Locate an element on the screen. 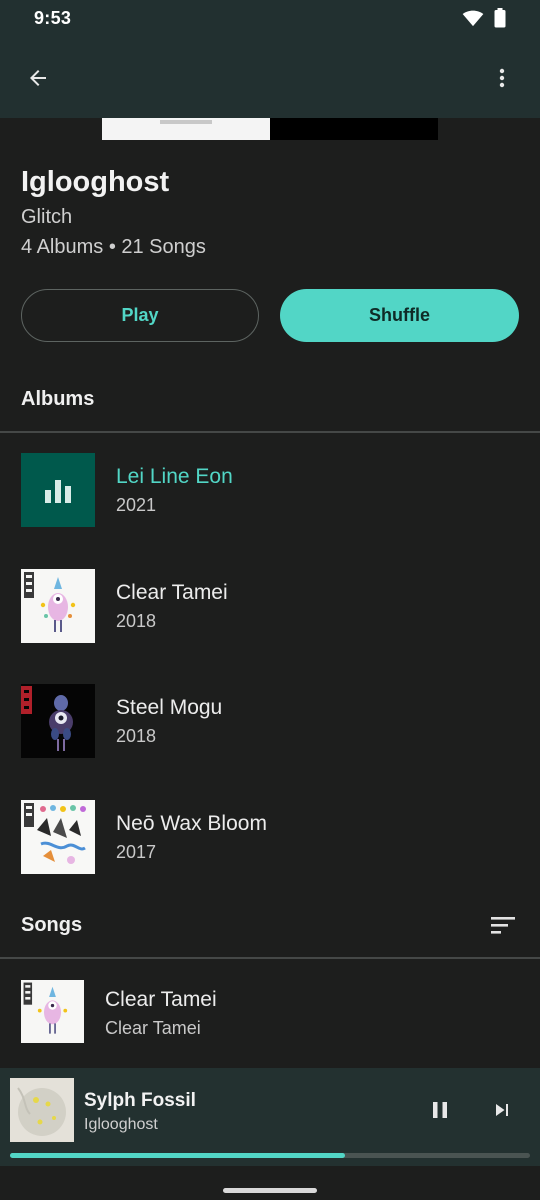 The width and height of the screenshot is (540, 1200). playback-progress-bar is located at coordinates (270, 1155).